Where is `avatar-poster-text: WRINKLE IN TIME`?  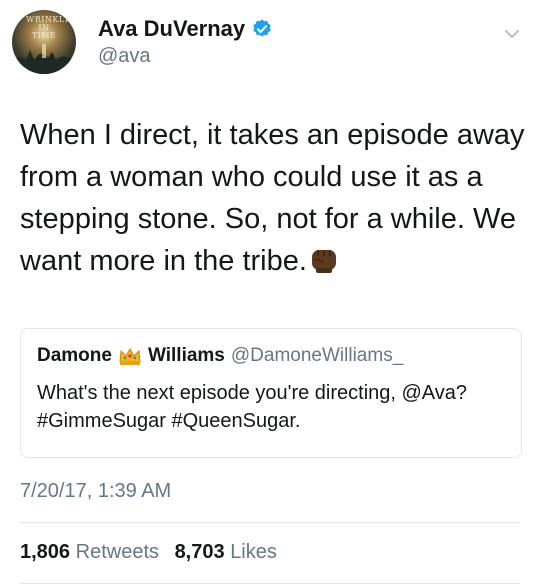 avatar-poster-text: WRINKLE IN TIME is located at coordinates (49, 27).